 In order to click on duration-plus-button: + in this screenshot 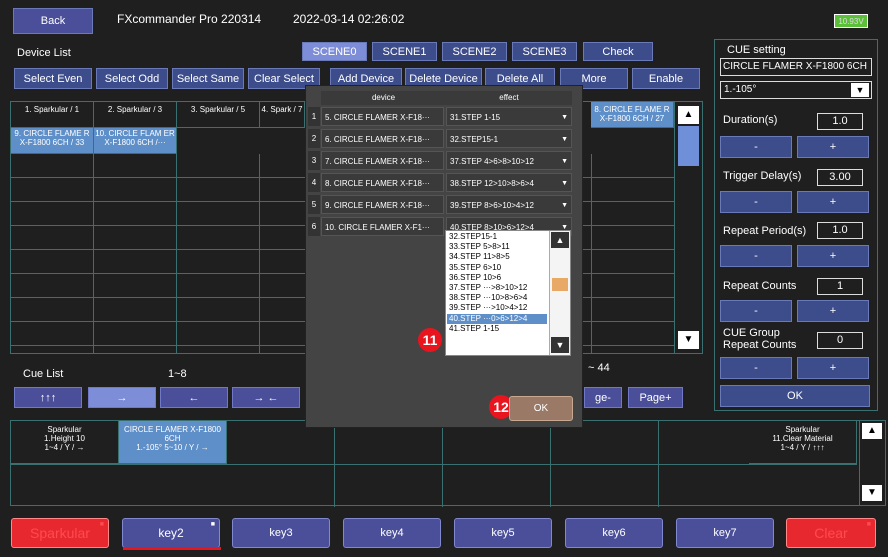, I will do `click(833, 147)`.